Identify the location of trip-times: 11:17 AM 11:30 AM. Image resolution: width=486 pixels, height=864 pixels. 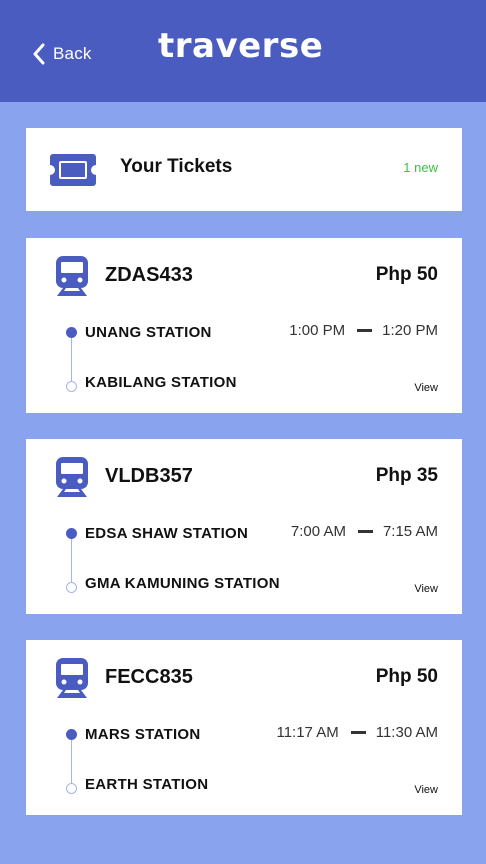
(357, 732).